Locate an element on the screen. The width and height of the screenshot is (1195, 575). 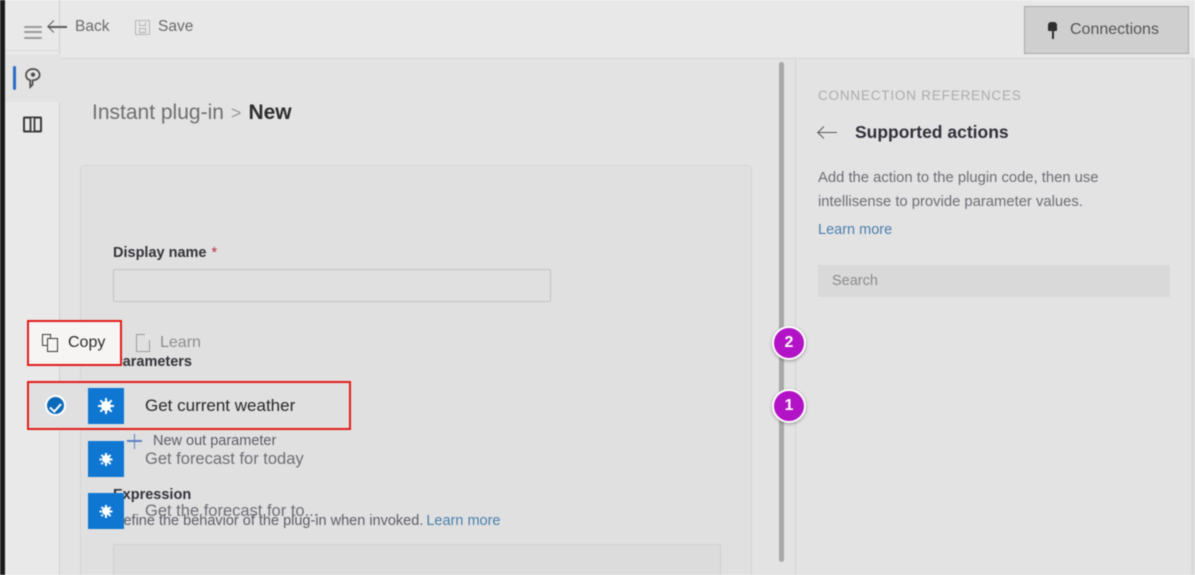
selection-indicator is located at coordinates (14, 78).